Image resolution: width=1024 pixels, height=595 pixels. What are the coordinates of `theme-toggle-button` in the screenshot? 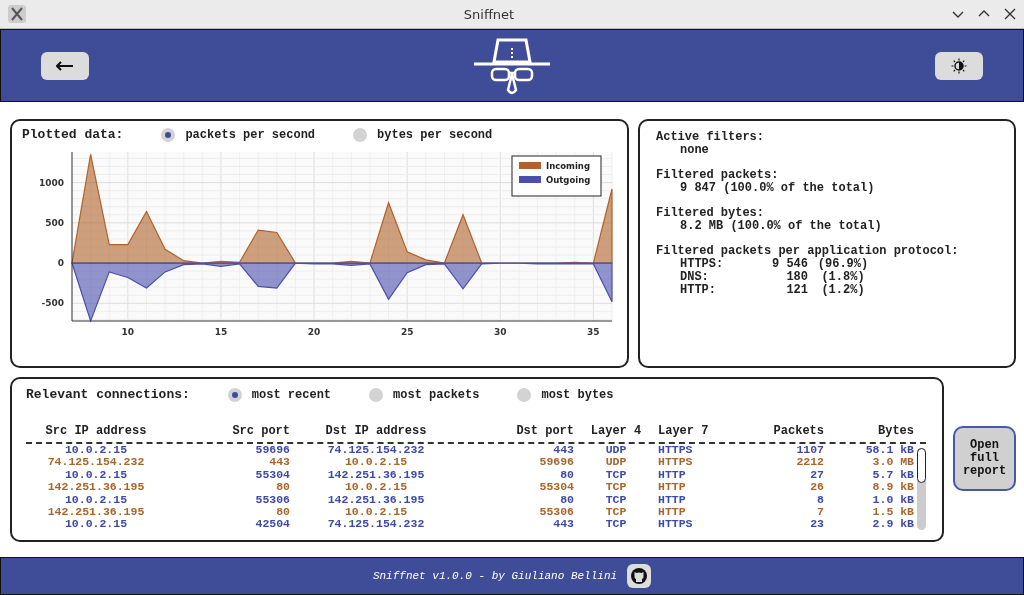 It's located at (959, 65).